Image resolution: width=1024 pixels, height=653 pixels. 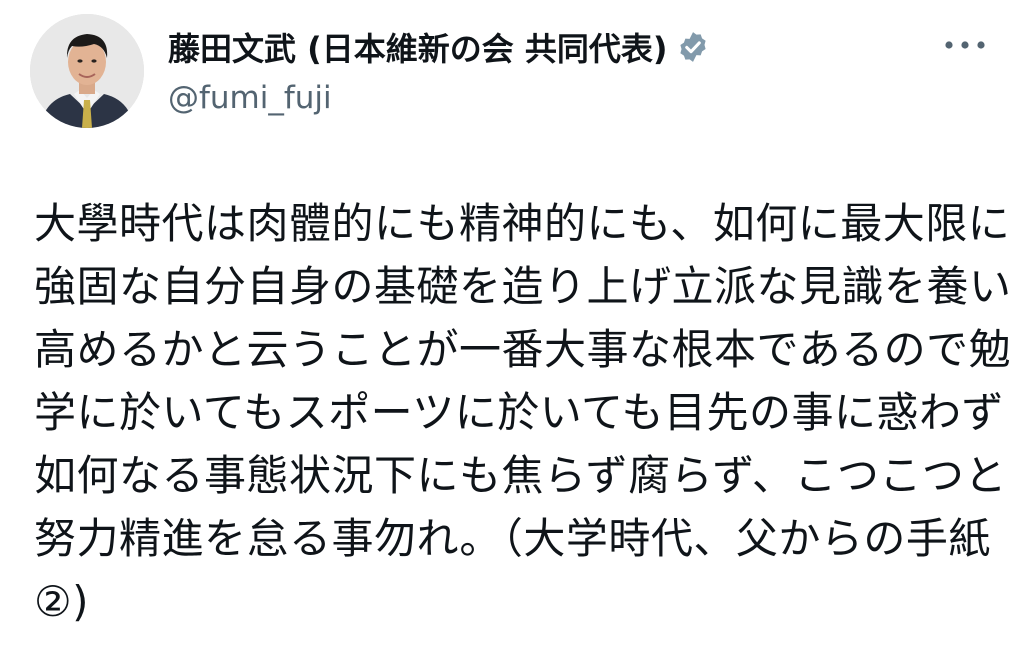 What do you see at coordinates (523, 286) in the screenshot?
I see `tweet-text-line: 強固な自分自身の基礎を造り上げ立派な見識を養い` at bounding box center [523, 286].